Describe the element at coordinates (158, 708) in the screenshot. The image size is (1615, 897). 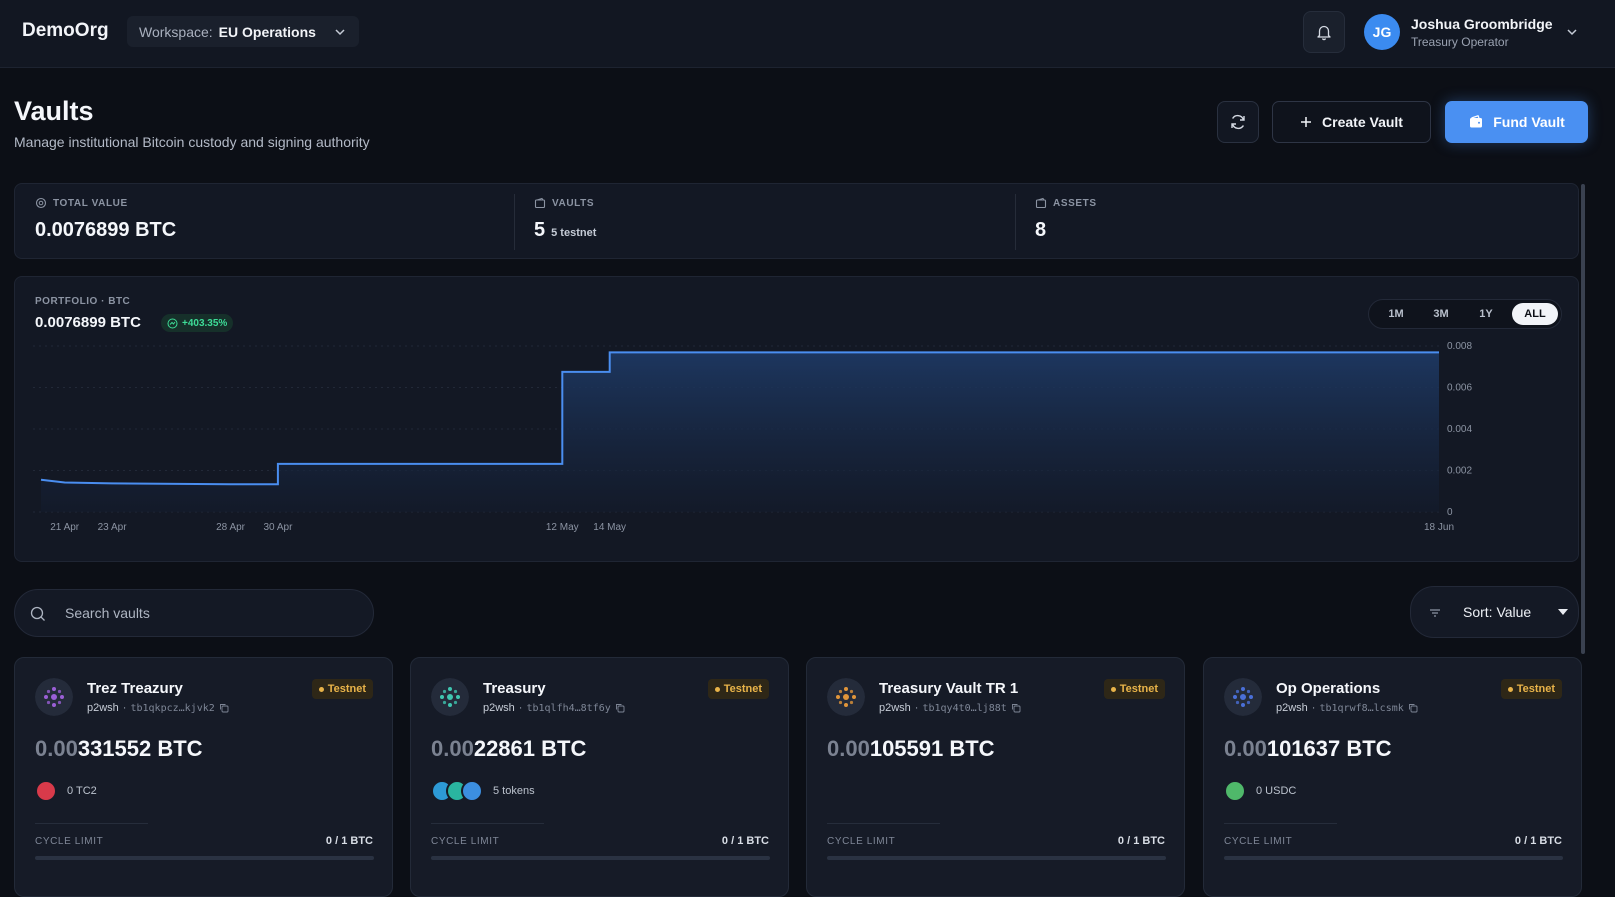
I see `vault-address: p2wsh · tb1qkpcz…kjvk2` at that location.